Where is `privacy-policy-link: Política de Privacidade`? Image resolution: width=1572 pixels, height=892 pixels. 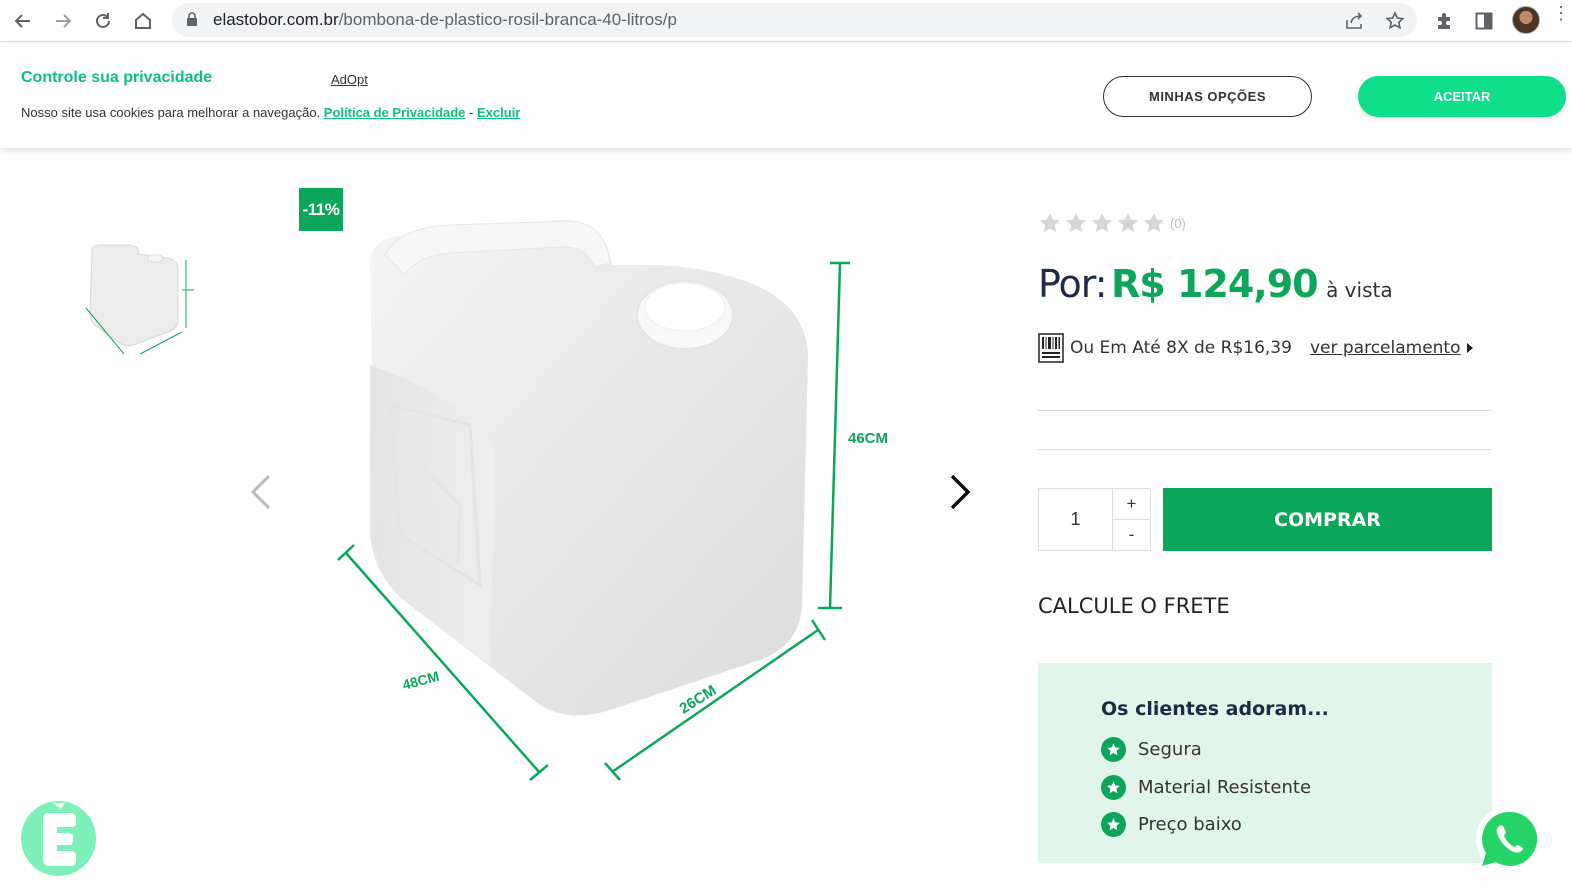 privacy-policy-link: Política de Privacidade is located at coordinates (395, 112).